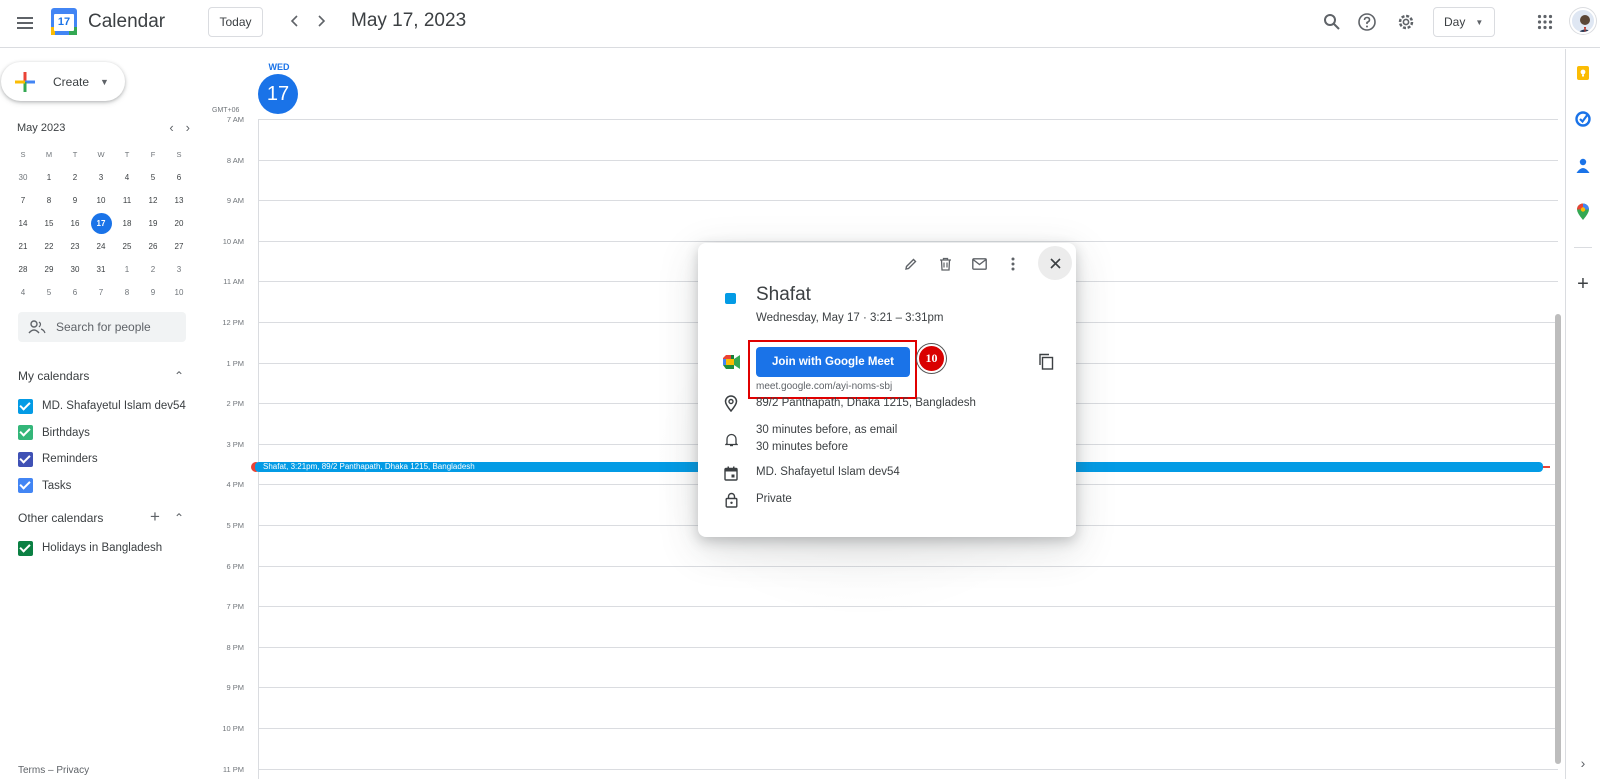 The height and width of the screenshot is (779, 1600). What do you see at coordinates (1332, 22) in the screenshot?
I see `search-icon` at bounding box center [1332, 22].